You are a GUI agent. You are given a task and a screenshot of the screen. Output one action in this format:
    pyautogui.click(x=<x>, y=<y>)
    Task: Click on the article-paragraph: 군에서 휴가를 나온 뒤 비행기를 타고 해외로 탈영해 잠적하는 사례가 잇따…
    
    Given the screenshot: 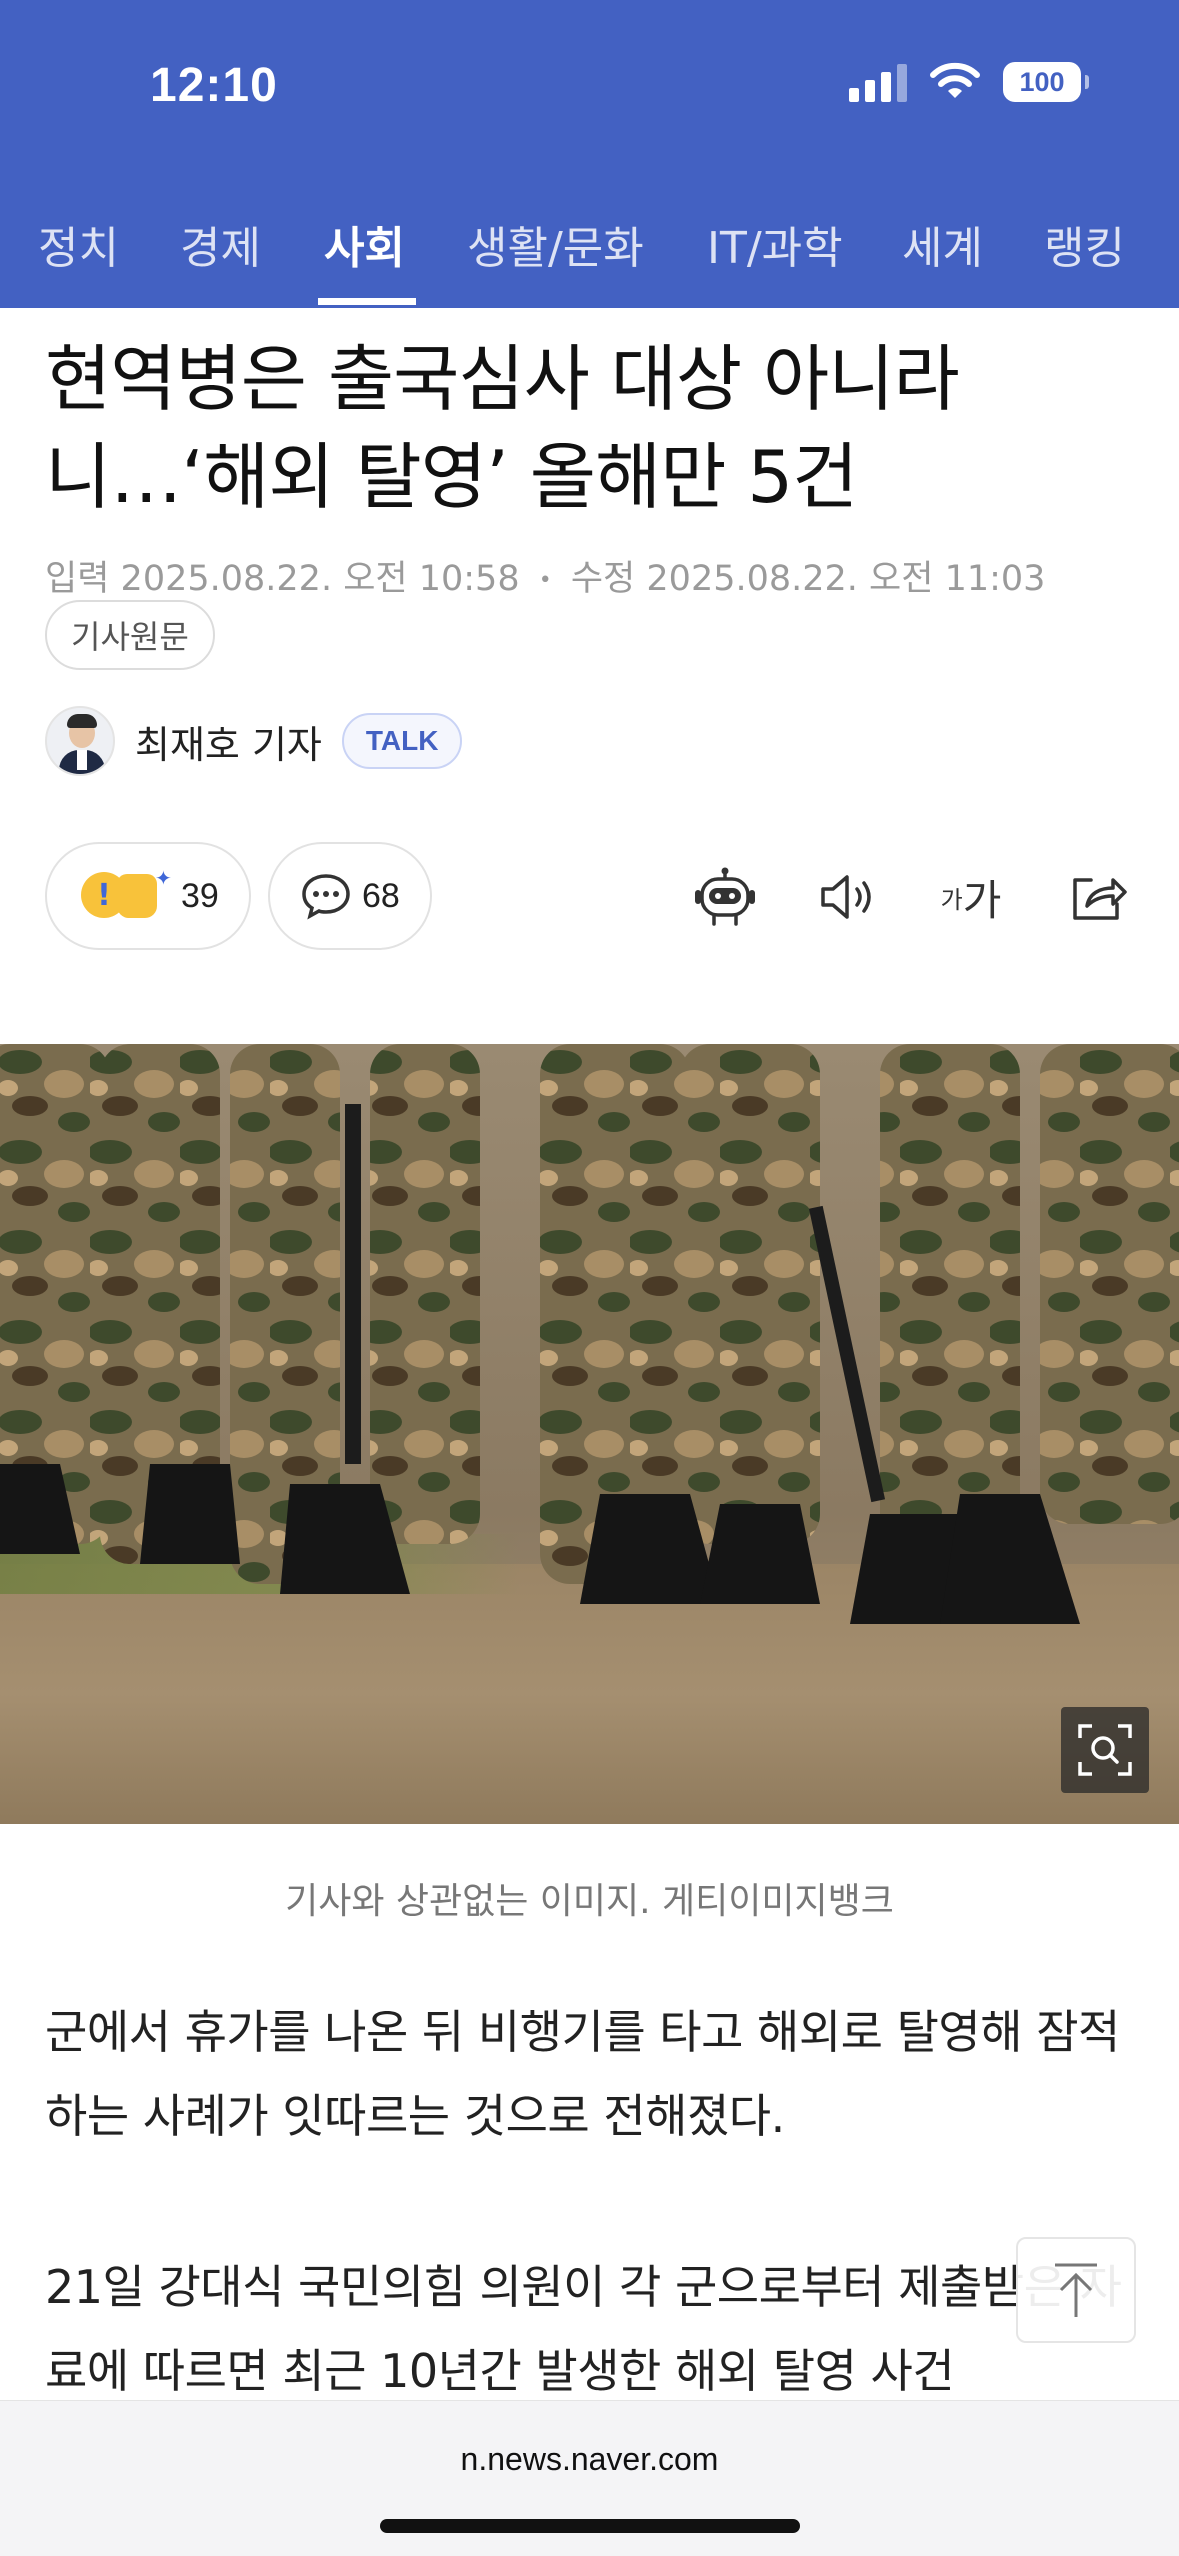 What is the action you would take?
    pyautogui.click(x=582, y=2074)
    